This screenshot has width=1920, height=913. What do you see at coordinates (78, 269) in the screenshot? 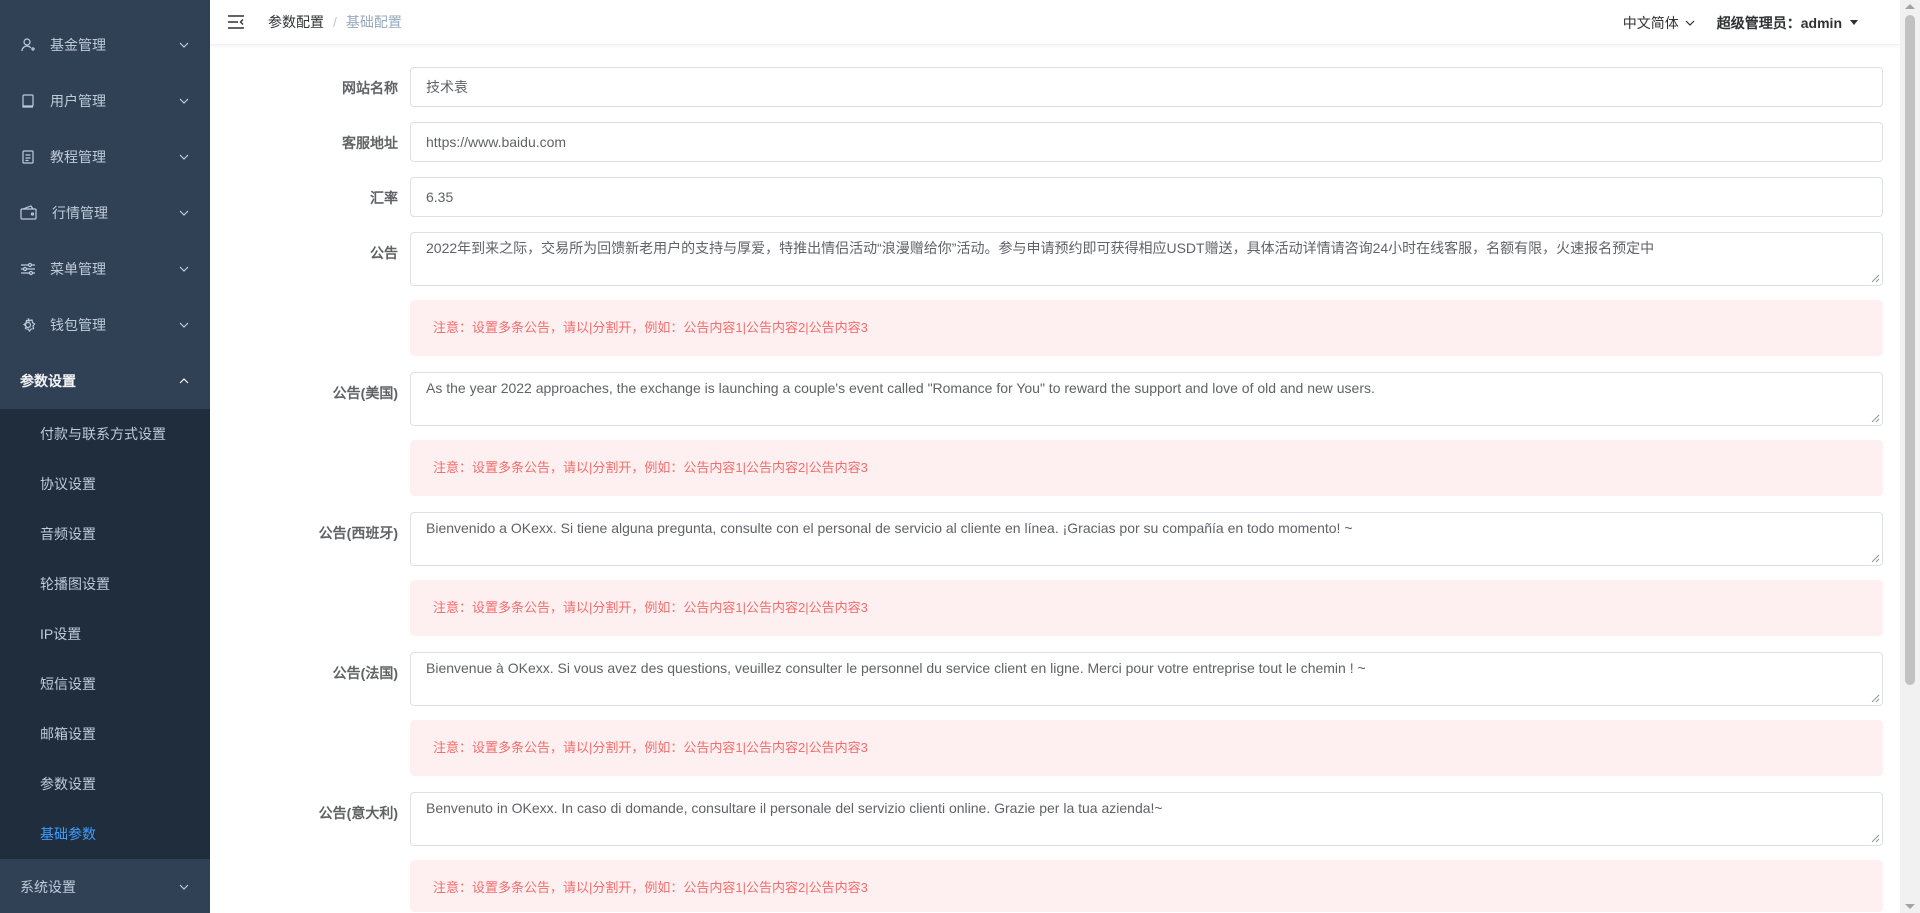
I see `menu-label: 菜单管理` at bounding box center [78, 269].